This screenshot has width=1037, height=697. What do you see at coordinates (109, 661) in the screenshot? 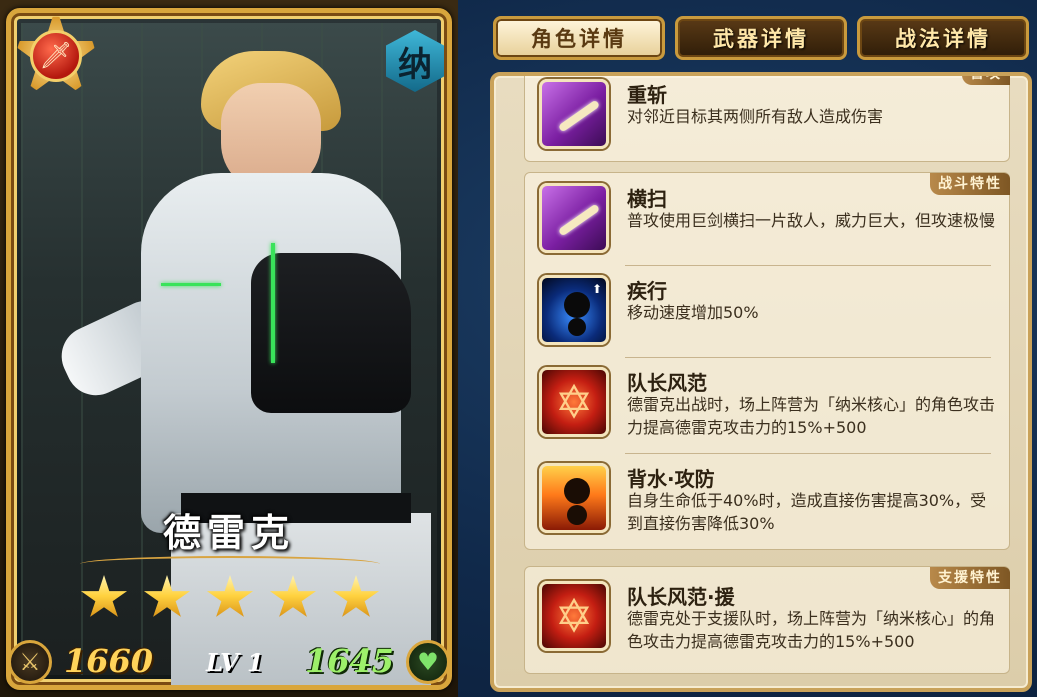
I see `attack-value: 1660` at bounding box center [109, 661].